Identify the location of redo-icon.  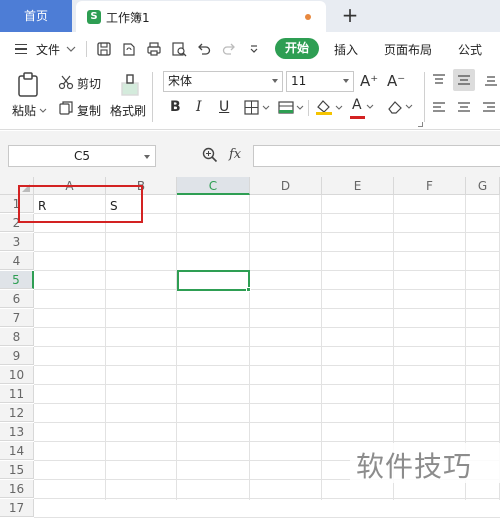
(229, 49).